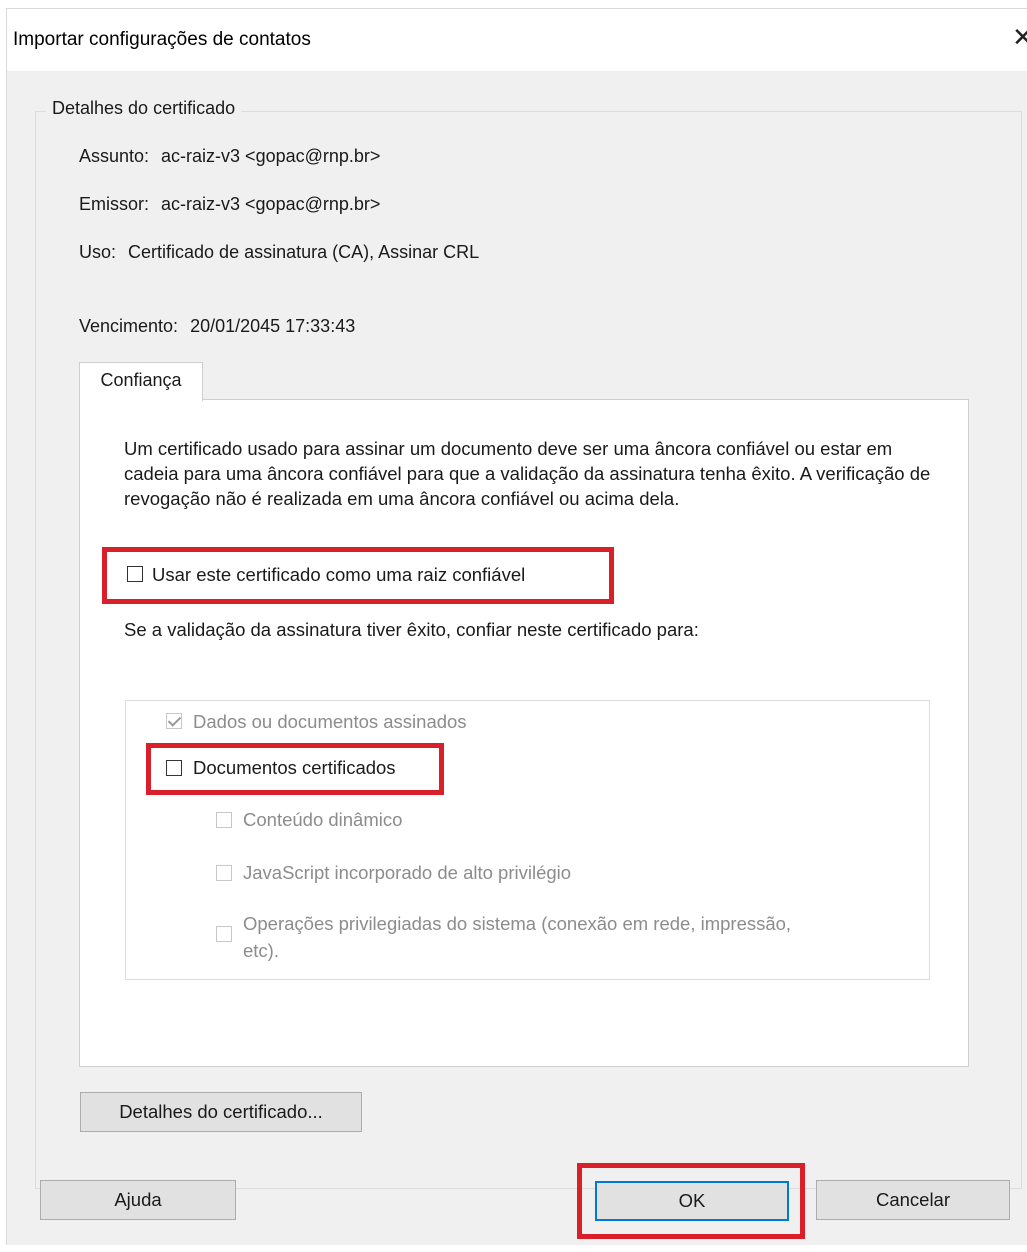  Describe the element at coordinates (129, 326) in the screenshot. I see `expiry-label: Vencimento:` at that location.